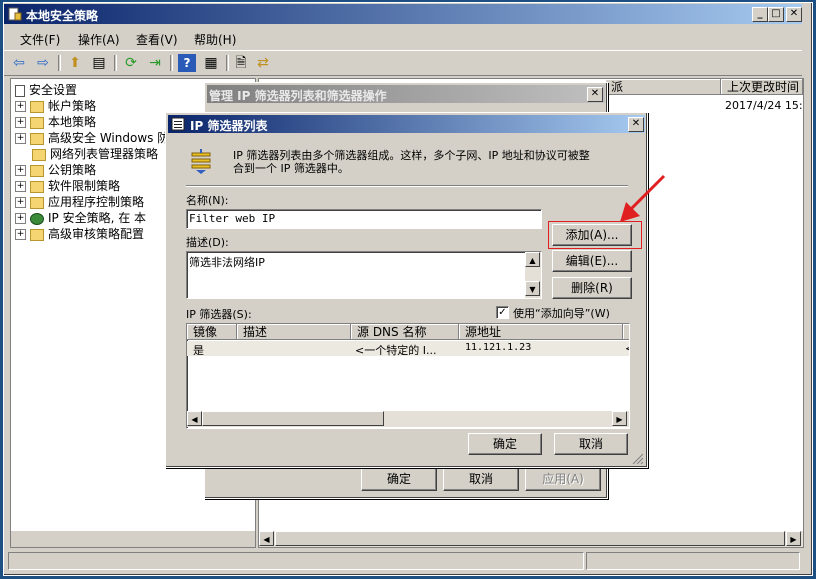  What do you see at coordinates (67, 185) in the screenshot?
I see `tree-item-software-restriction: + 软件限制策略` at bounding box center [67, 185].